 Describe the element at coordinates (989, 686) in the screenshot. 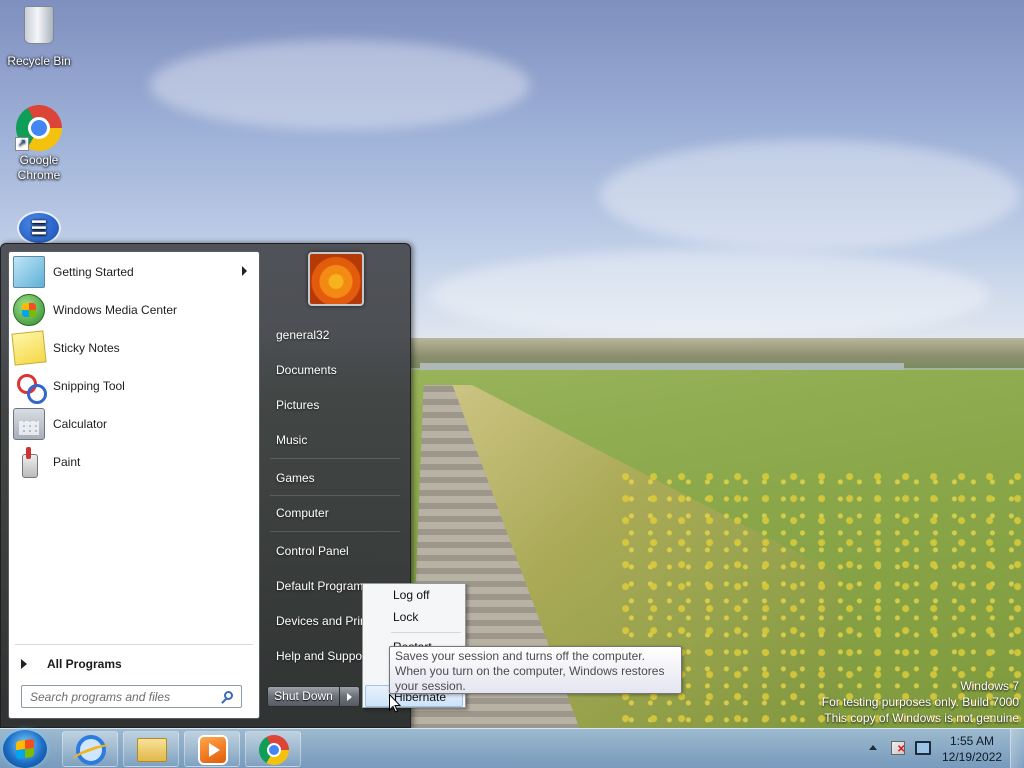

I see `watermark-line1: Windows 7` at that location.